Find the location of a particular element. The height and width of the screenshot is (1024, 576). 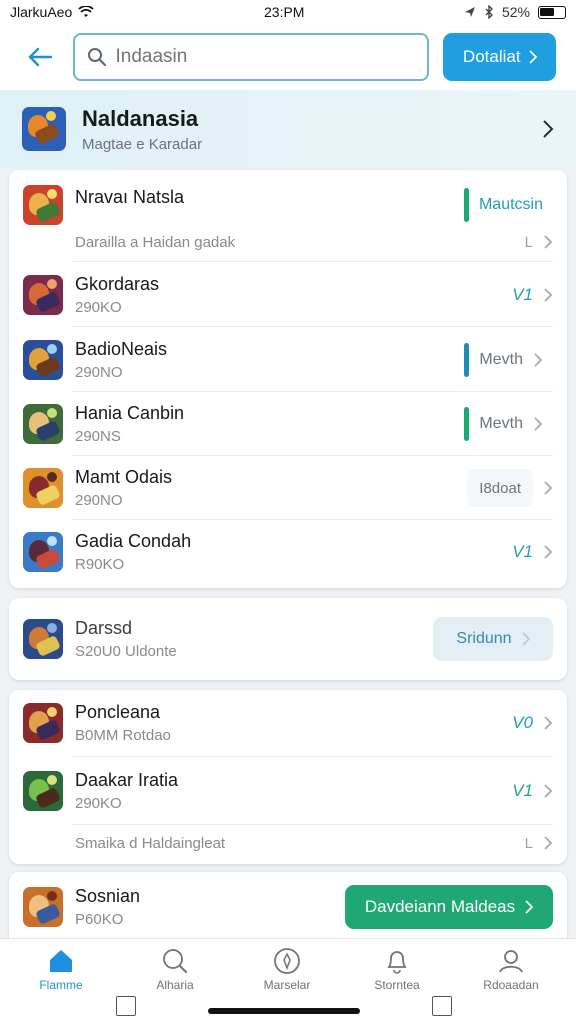

item-description: Smaika d Haldaingleat is located at coordinates (150, 843).